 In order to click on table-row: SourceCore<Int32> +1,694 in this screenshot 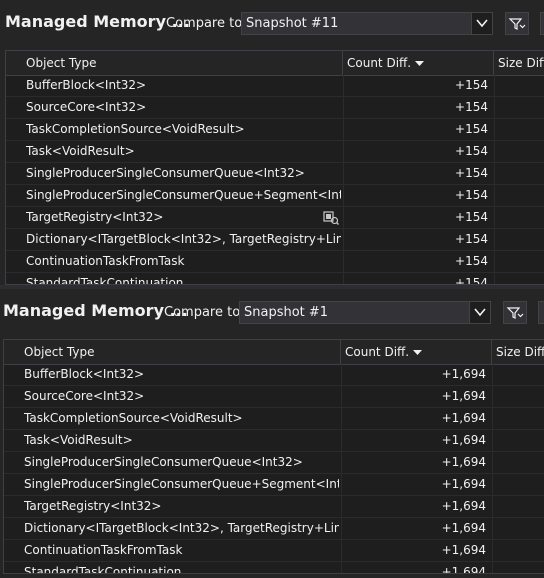, I will do `click(274, 397)`.